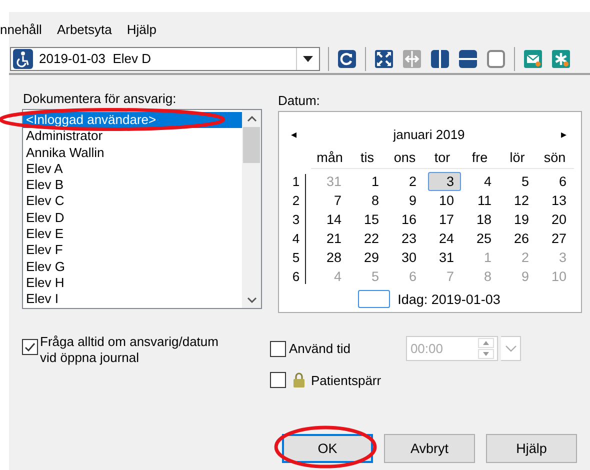 Image resolution: width=590 pixels, height=470 pixels. I want to click on calendar-day: 6, so click(555, 181).